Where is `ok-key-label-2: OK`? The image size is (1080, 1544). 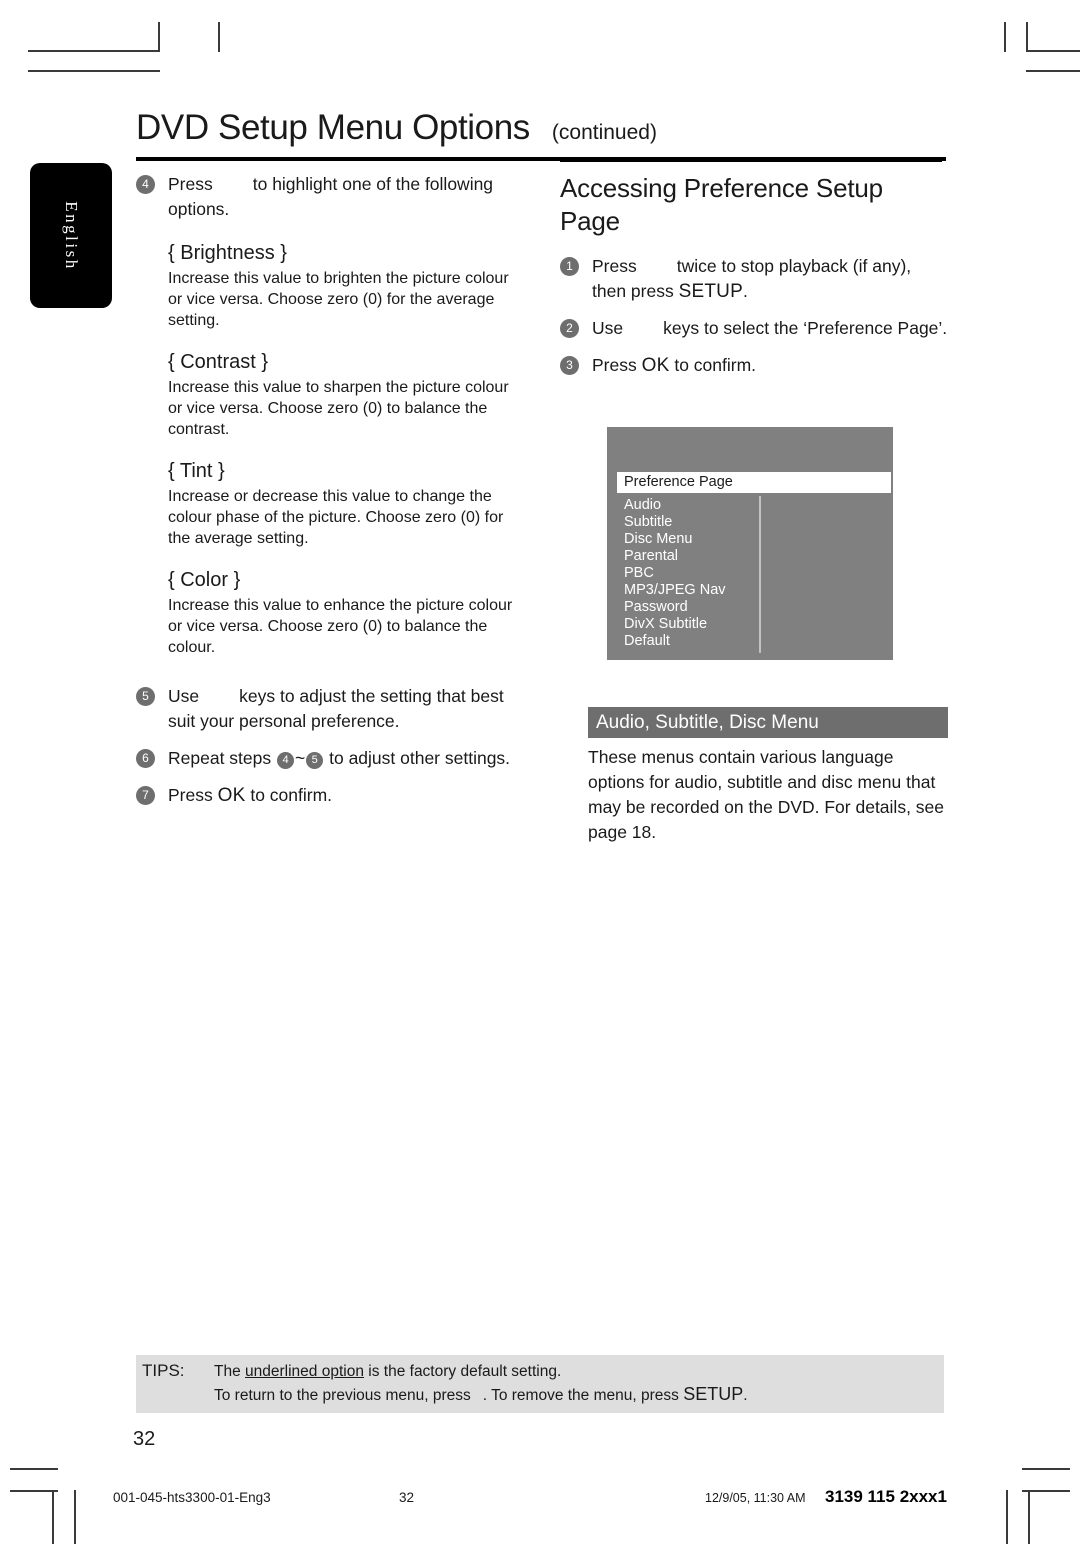 ok-key-label-2: OK is located at coordinates (655, 365).